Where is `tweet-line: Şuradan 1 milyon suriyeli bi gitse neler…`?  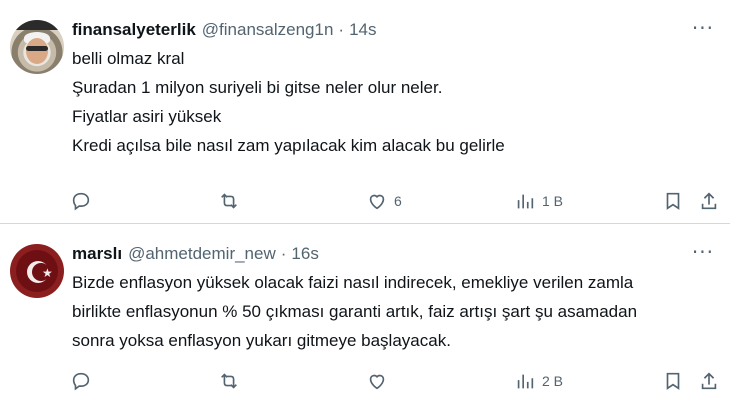 tweet-line: Şuradan 1 milyon suriyeli bi gitse neler… is located at coordinates (257, 87).